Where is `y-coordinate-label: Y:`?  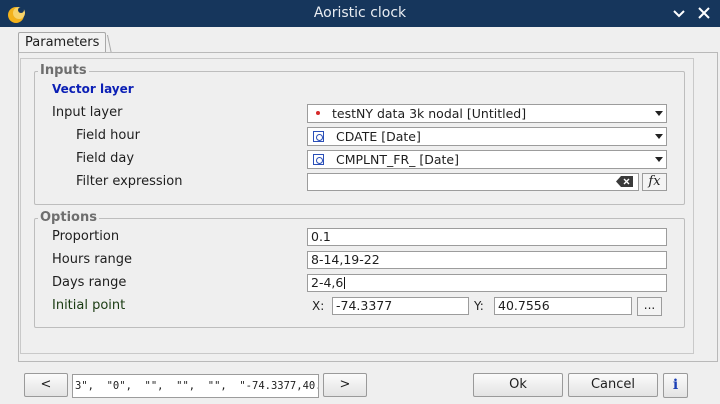 y-coordinate-label: Y: is located at coordinates (479, 306).